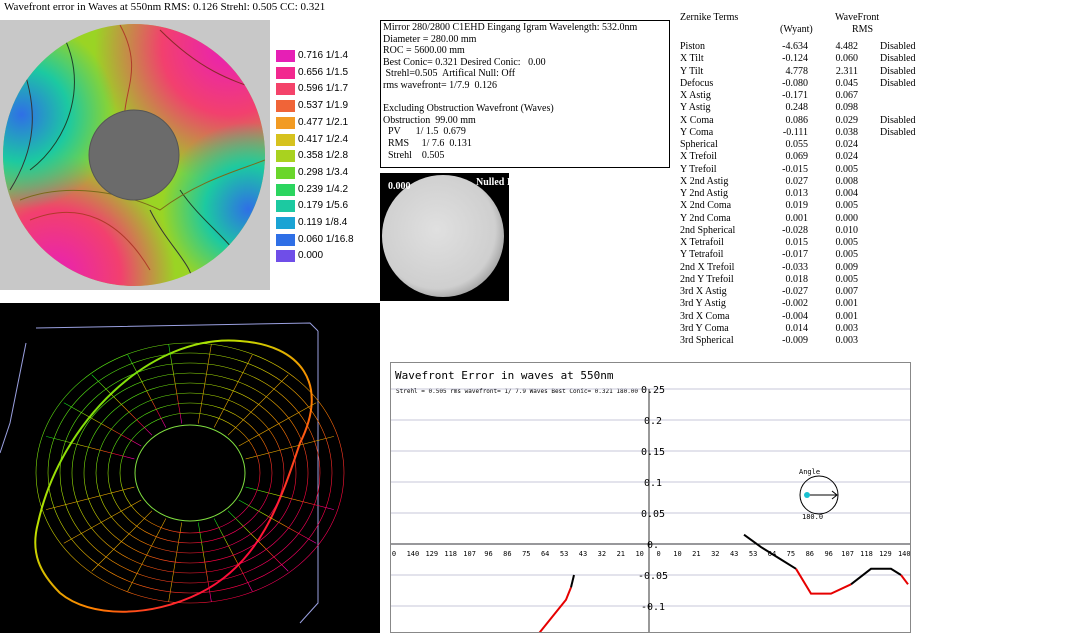 Image resolution: width=1081 pixels, height=638 pixels. What do you see at coordinates (797, 242) in the screenshot?
I see `zernike-wyant: 0.015` at bounding box center [797, 242].